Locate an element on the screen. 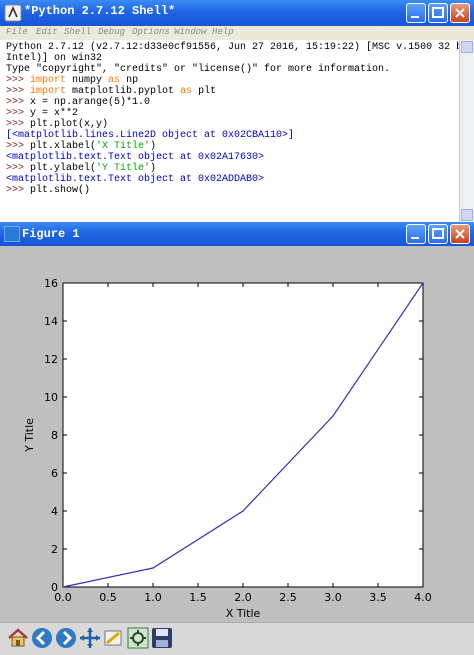 The height and width of the screenshot is (655, 474). shell-vertical-scrollbar is located at coordinates (466, 131).